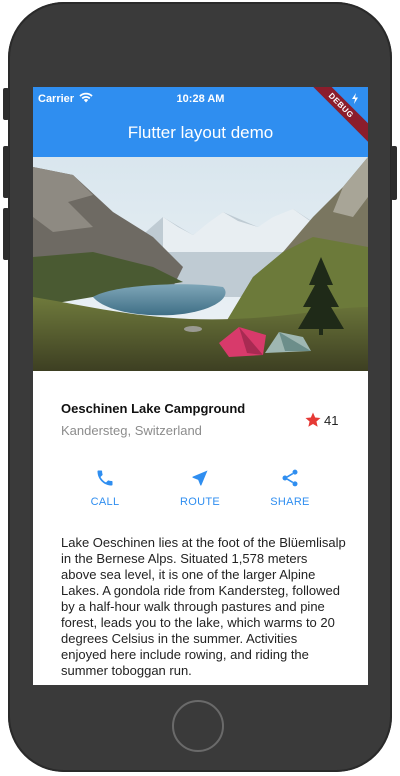 This screenshot has height=776, width=400. I want to click on battery-charging-icon, so click(355, 100).